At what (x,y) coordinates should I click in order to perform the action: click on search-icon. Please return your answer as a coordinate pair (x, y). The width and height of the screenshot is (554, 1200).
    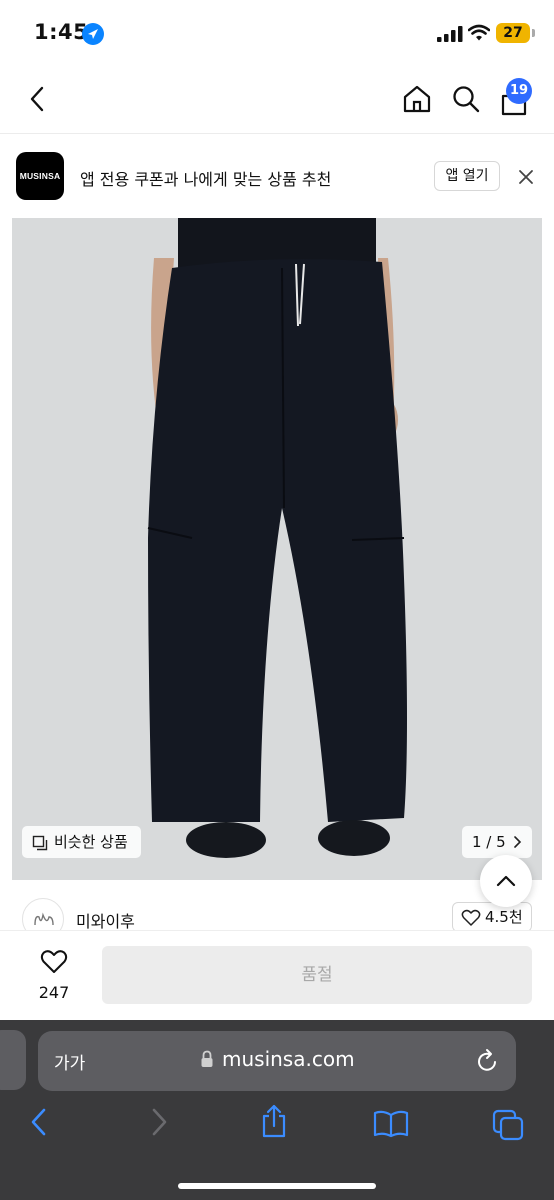
    Looking at the image, I should click on (466, 99).